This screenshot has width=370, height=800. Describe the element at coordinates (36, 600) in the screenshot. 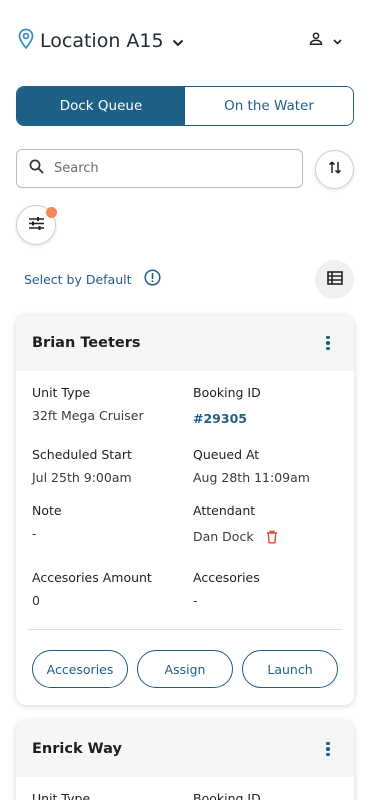

I see `field-value: 0` at that location.